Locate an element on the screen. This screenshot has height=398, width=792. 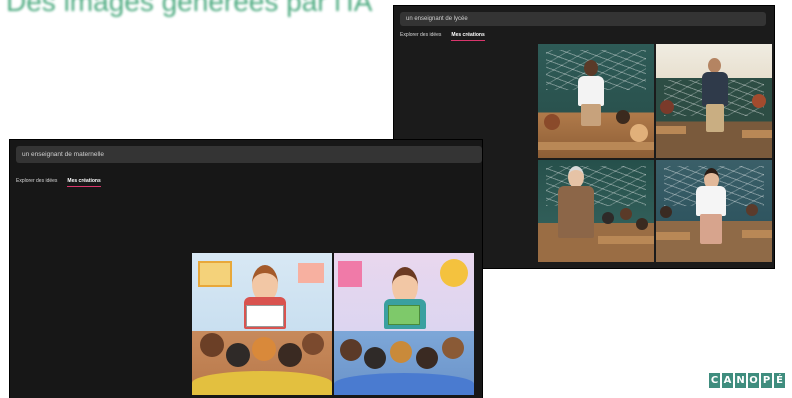
wall-decoration is located at coordinates (454, 273).